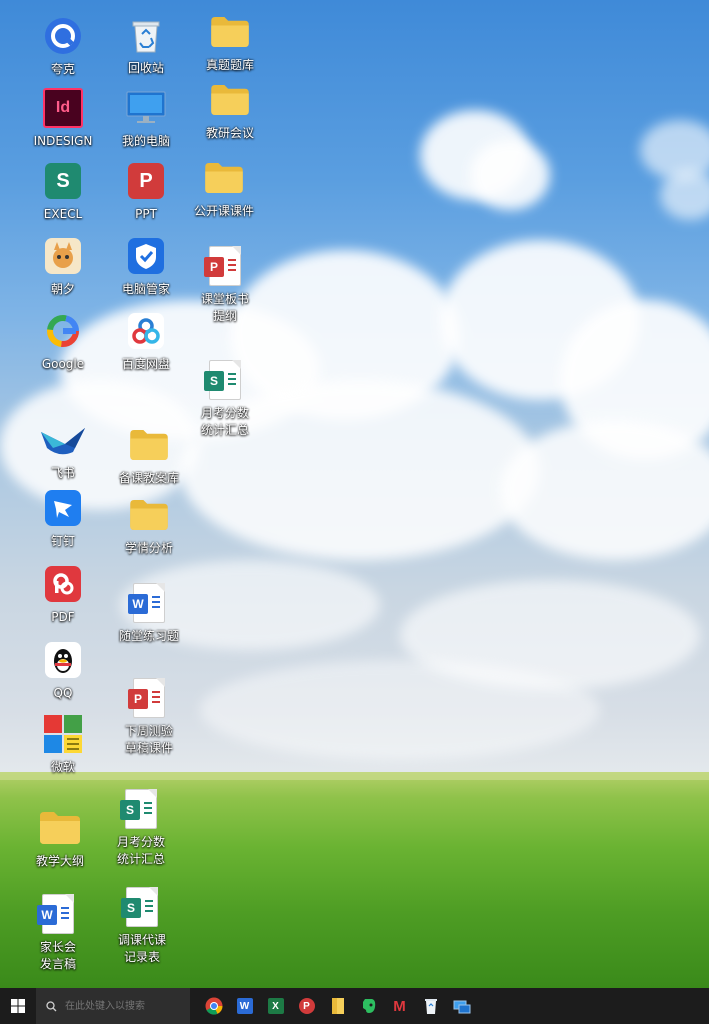 The image size is (709, 1024). I want to click on icon-label: 家长会 发言稿, so click(57, 955).